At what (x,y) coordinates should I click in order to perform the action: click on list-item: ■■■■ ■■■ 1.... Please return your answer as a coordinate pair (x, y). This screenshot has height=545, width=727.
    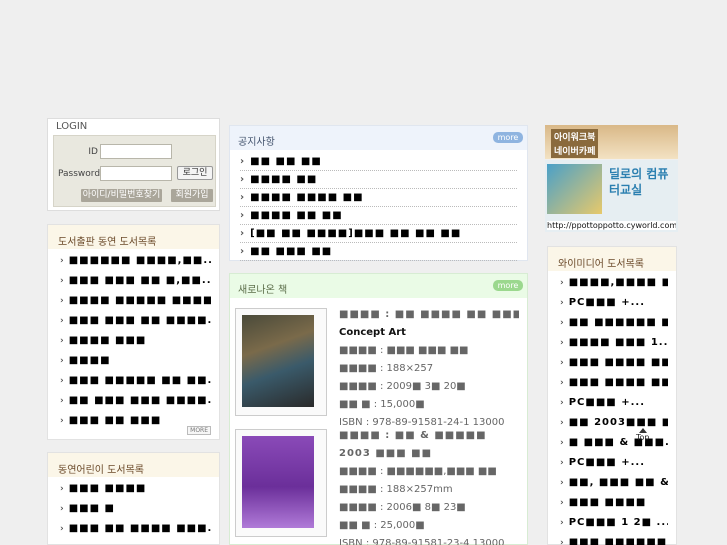
    Looking at the image, I should click on (614, 343).